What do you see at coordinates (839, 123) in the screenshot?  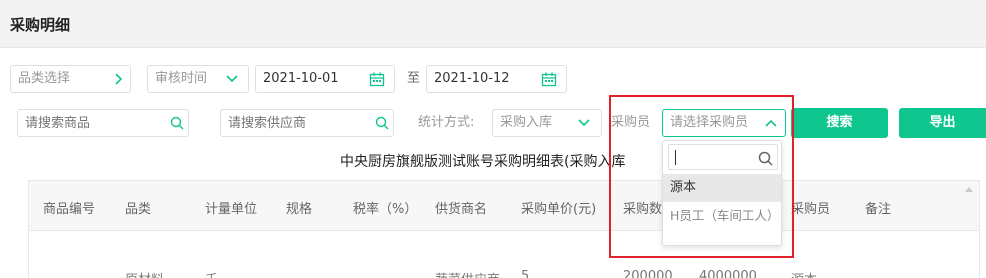 I see `search-button: 搜索` at bounding box center [839, 123].